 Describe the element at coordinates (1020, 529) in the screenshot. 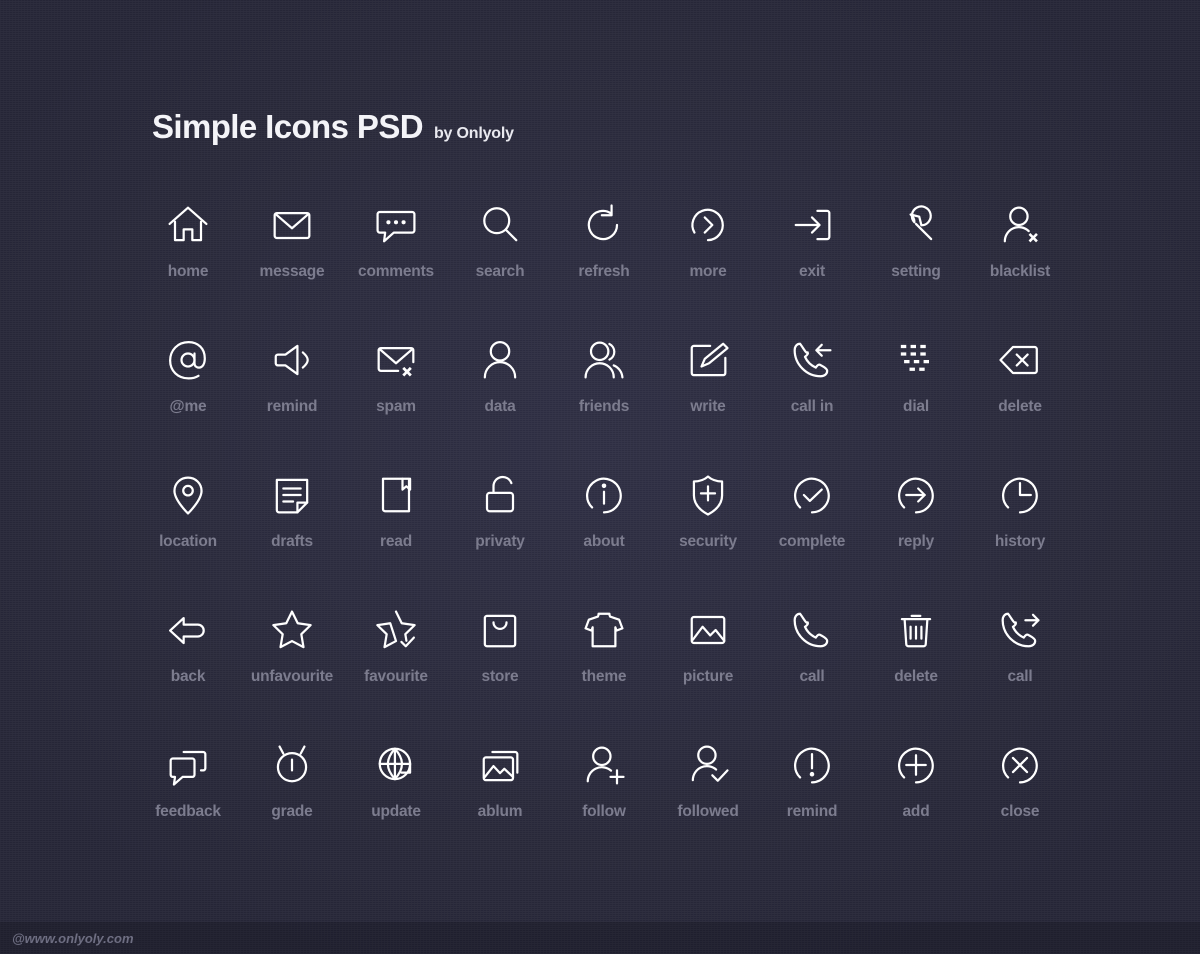

I see `icon-cell: history` at that location.